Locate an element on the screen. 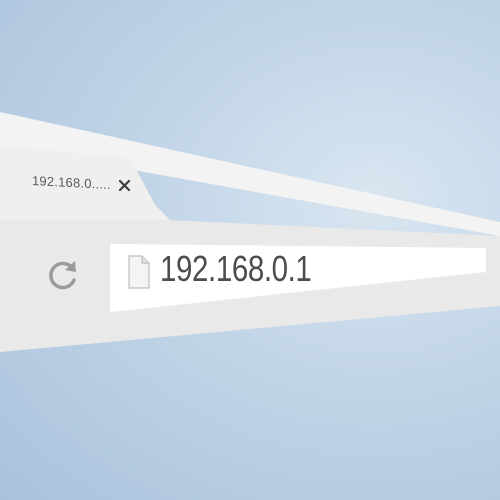  reload-icon is located at coordinates (63, 275).